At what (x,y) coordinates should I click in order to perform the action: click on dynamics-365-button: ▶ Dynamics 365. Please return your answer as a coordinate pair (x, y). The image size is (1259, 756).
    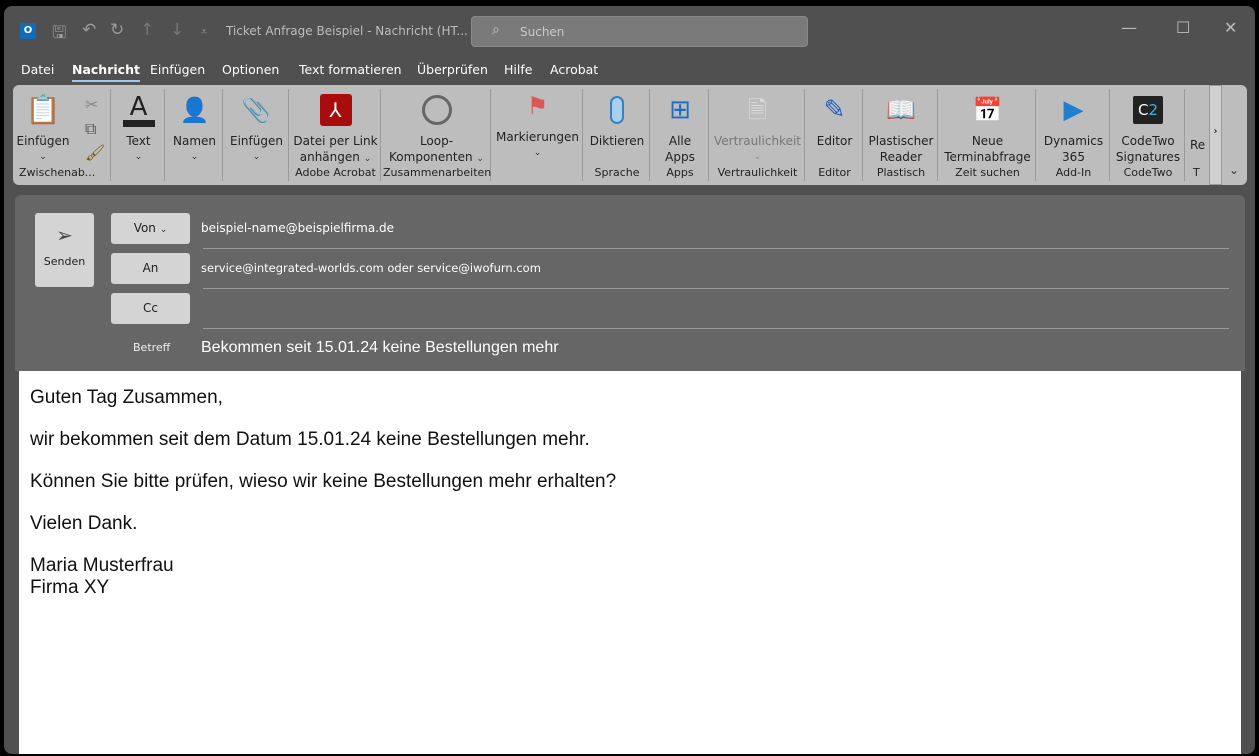
    Looking at the image, I should click on (1073, 127).